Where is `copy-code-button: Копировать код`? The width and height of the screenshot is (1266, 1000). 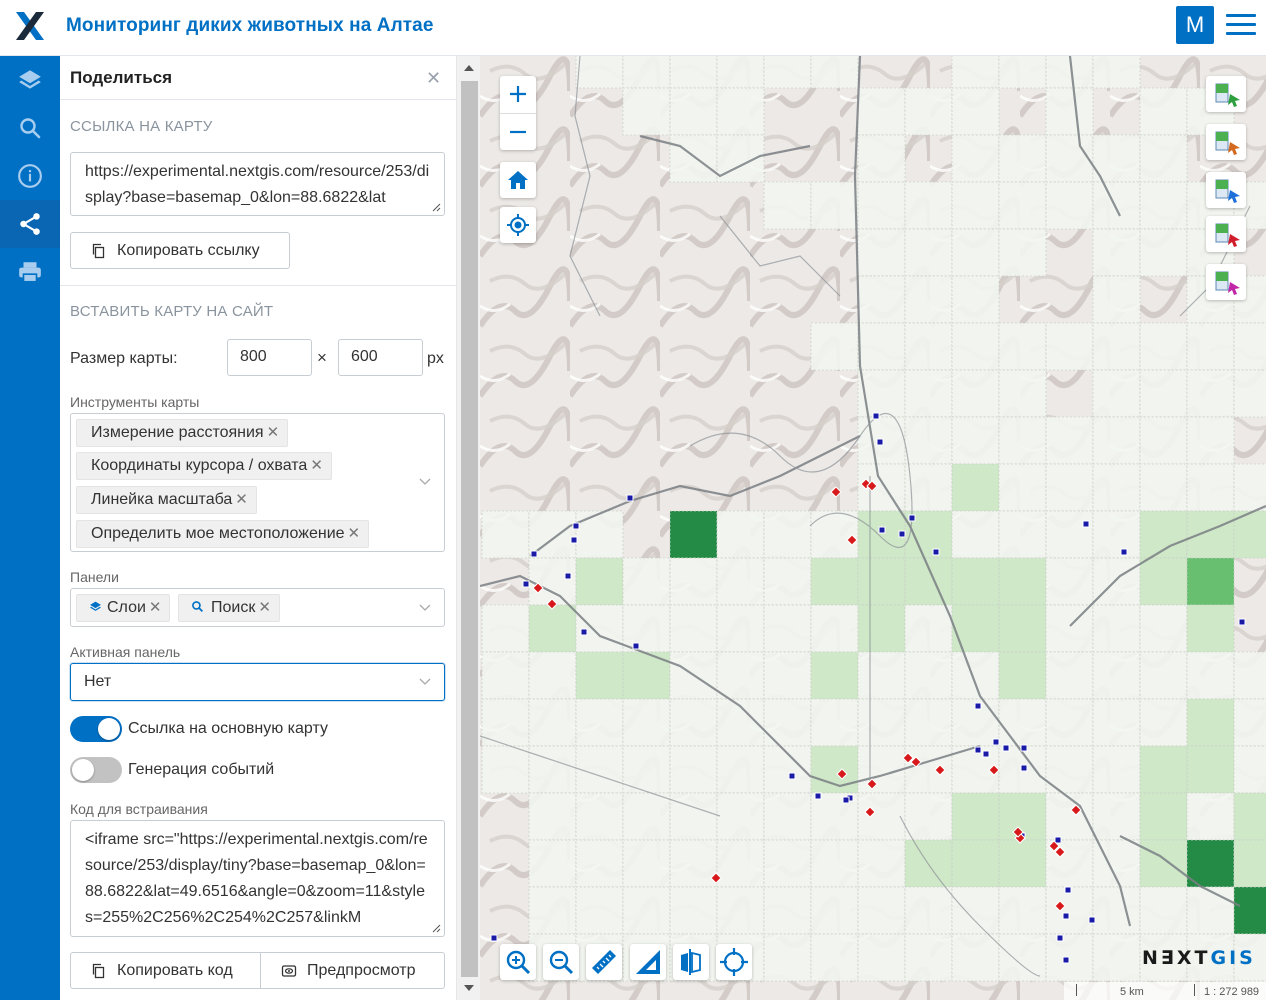 copy-code-button: Копировать код is located at coordinates (165, 970).